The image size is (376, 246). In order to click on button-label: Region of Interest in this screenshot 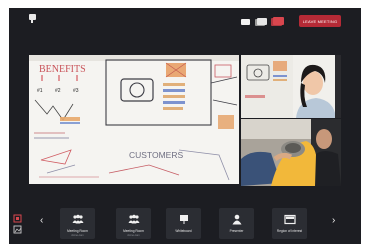, I will do `click(289, 231)`.